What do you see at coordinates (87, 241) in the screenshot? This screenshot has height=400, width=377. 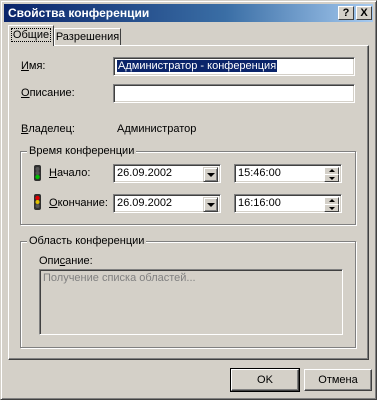 I see `scope-group-title: Область конференции` at bounding box center [87, 241].